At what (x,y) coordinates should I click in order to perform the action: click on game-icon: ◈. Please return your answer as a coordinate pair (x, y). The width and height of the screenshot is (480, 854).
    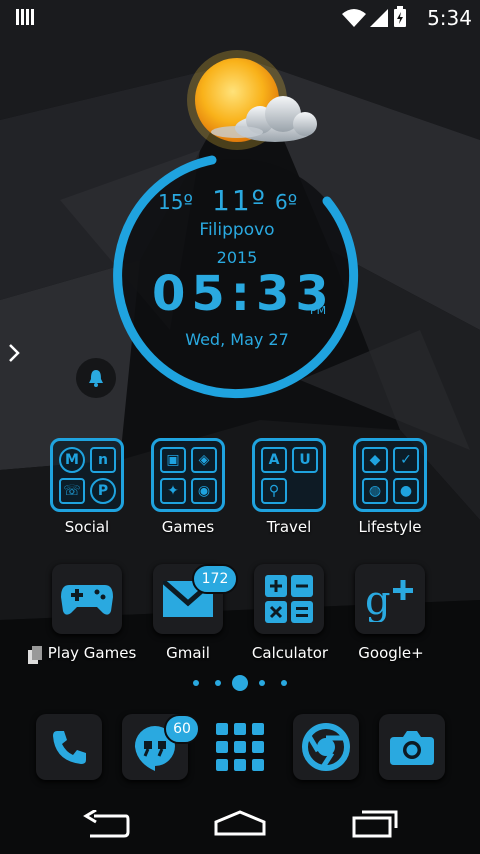
    Looking at the image, I should click on (204, 460).